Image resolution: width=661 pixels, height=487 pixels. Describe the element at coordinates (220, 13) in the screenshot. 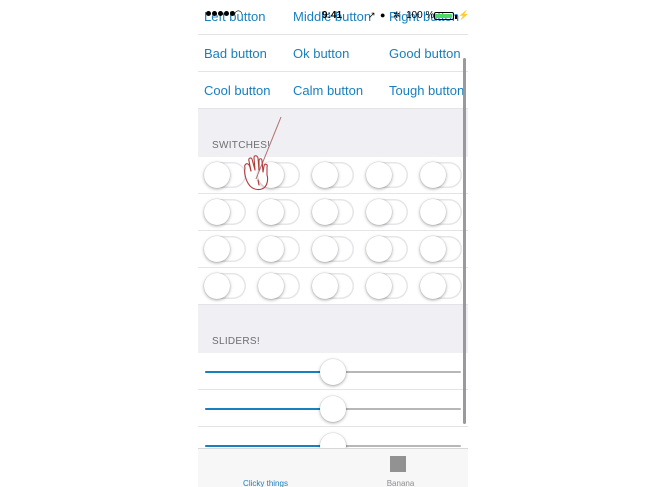

I see `cellular-signal-icon` at that location.